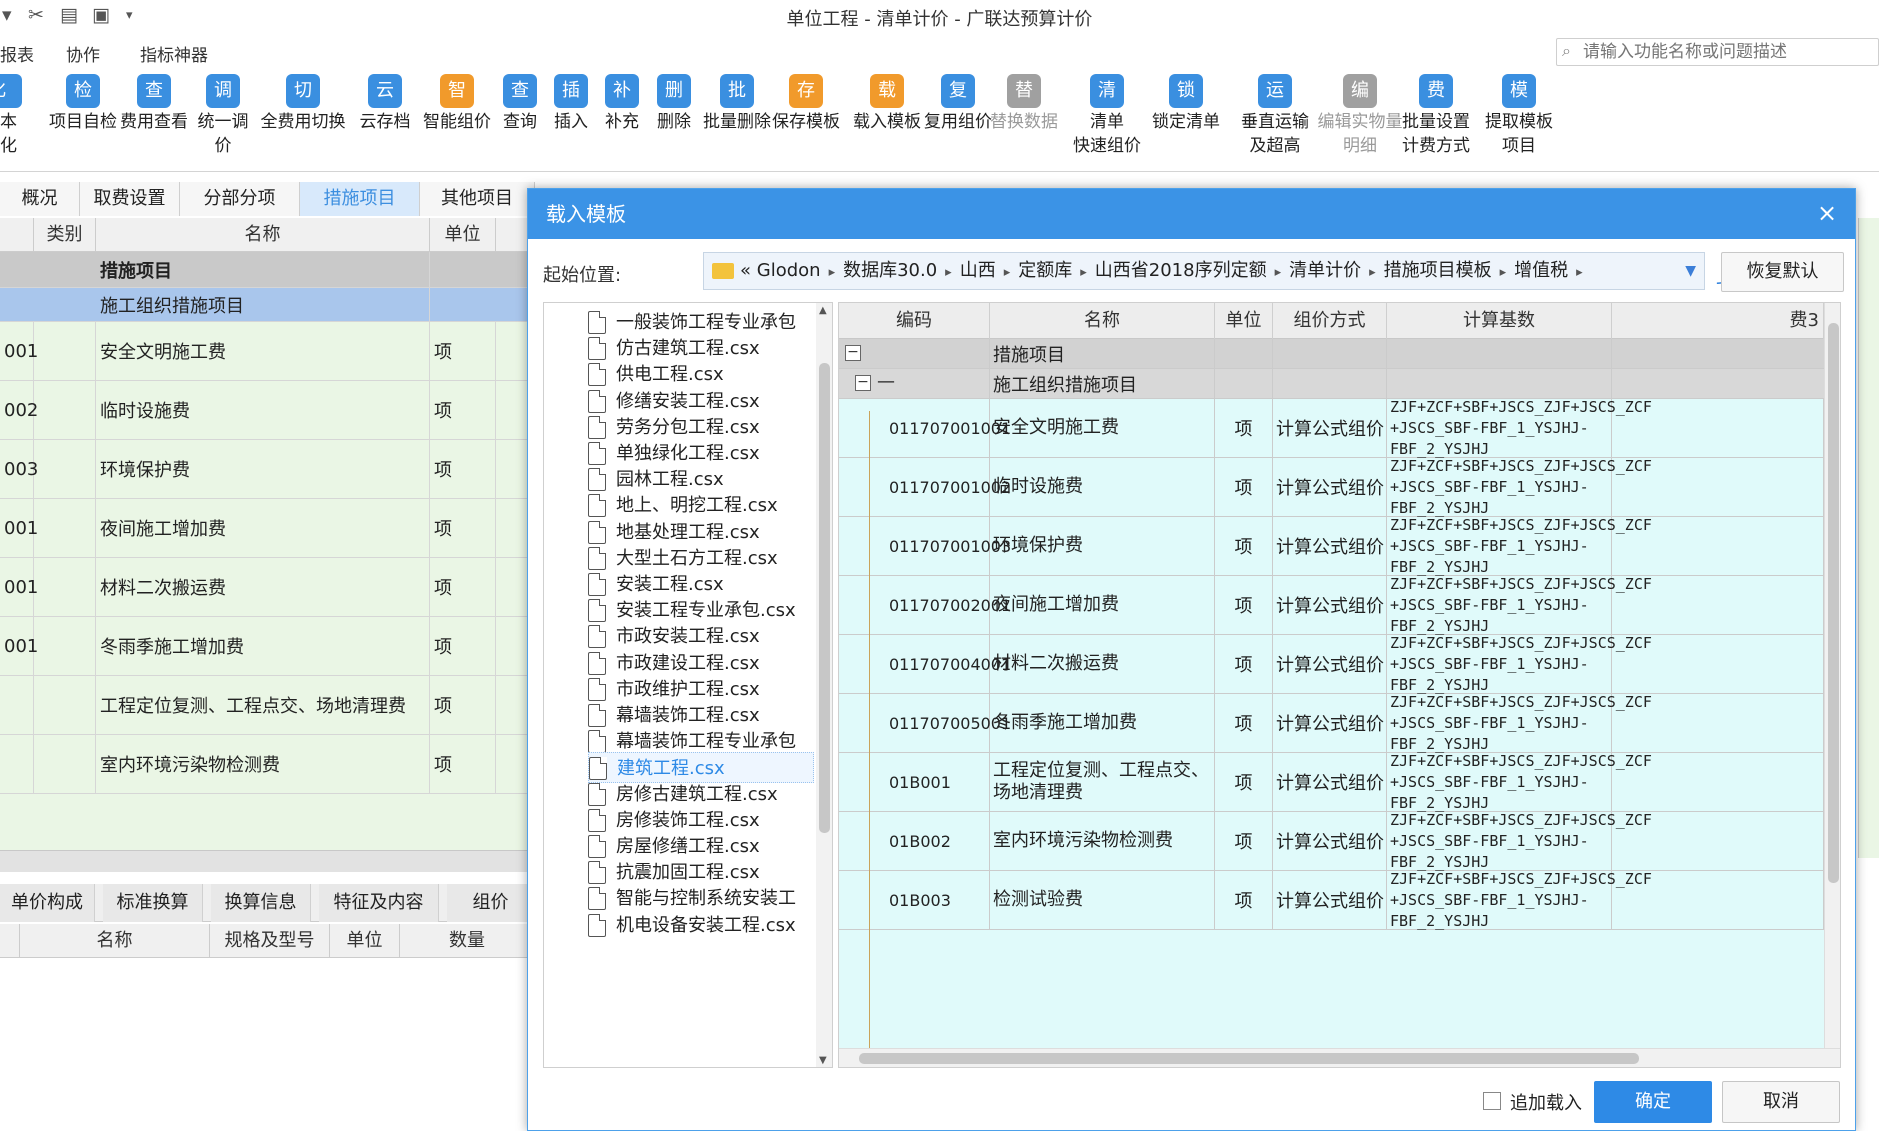 This screenshot has width=1879, height=1131. I want to click on ribbon-button-10: 删删除, so click(674, 104).